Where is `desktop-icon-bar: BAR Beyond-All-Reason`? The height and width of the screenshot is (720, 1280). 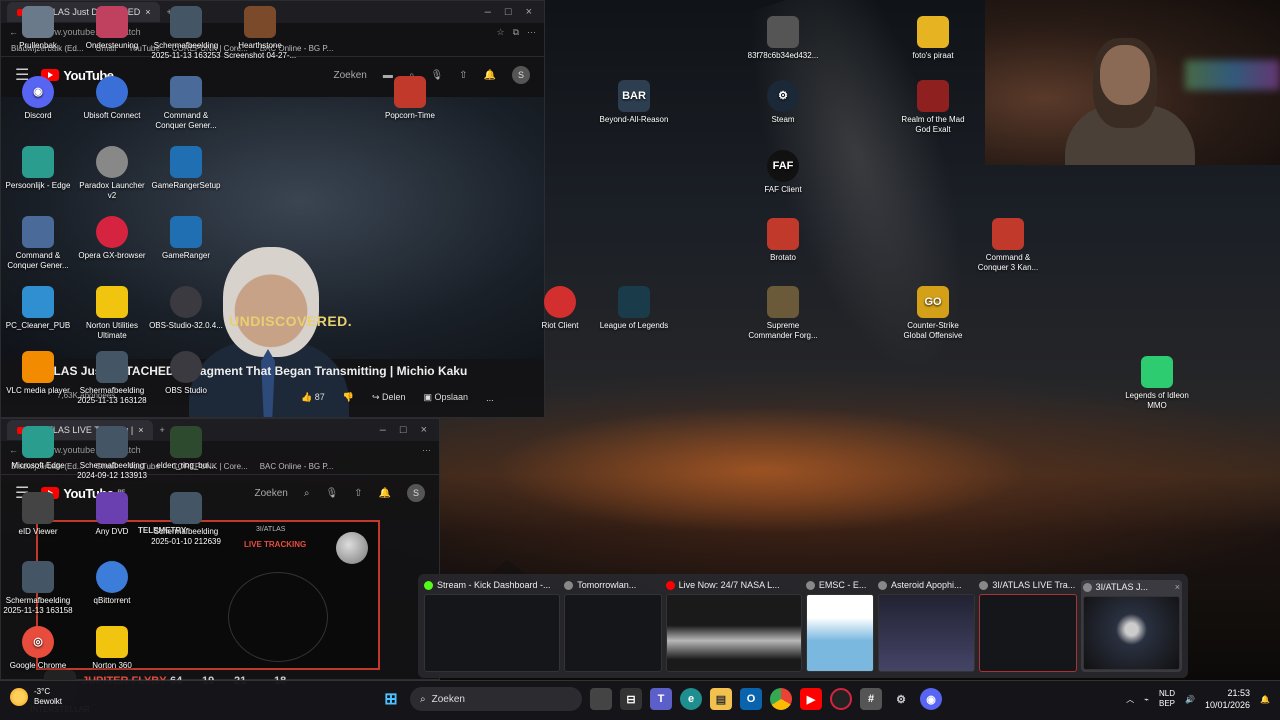 desktop-icon-bar: BAR Beyond-All-Reason is located at coordinates (634, 102).